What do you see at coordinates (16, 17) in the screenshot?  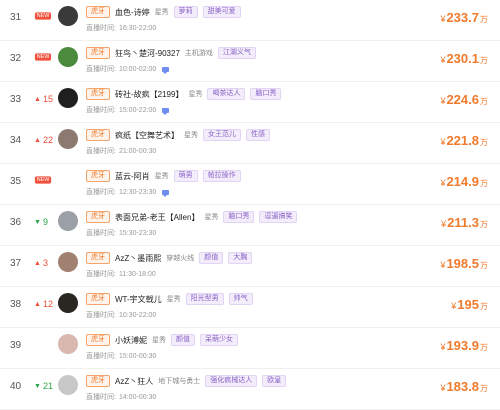 I see `rank-number: 31` at bounding box center [16, 17].